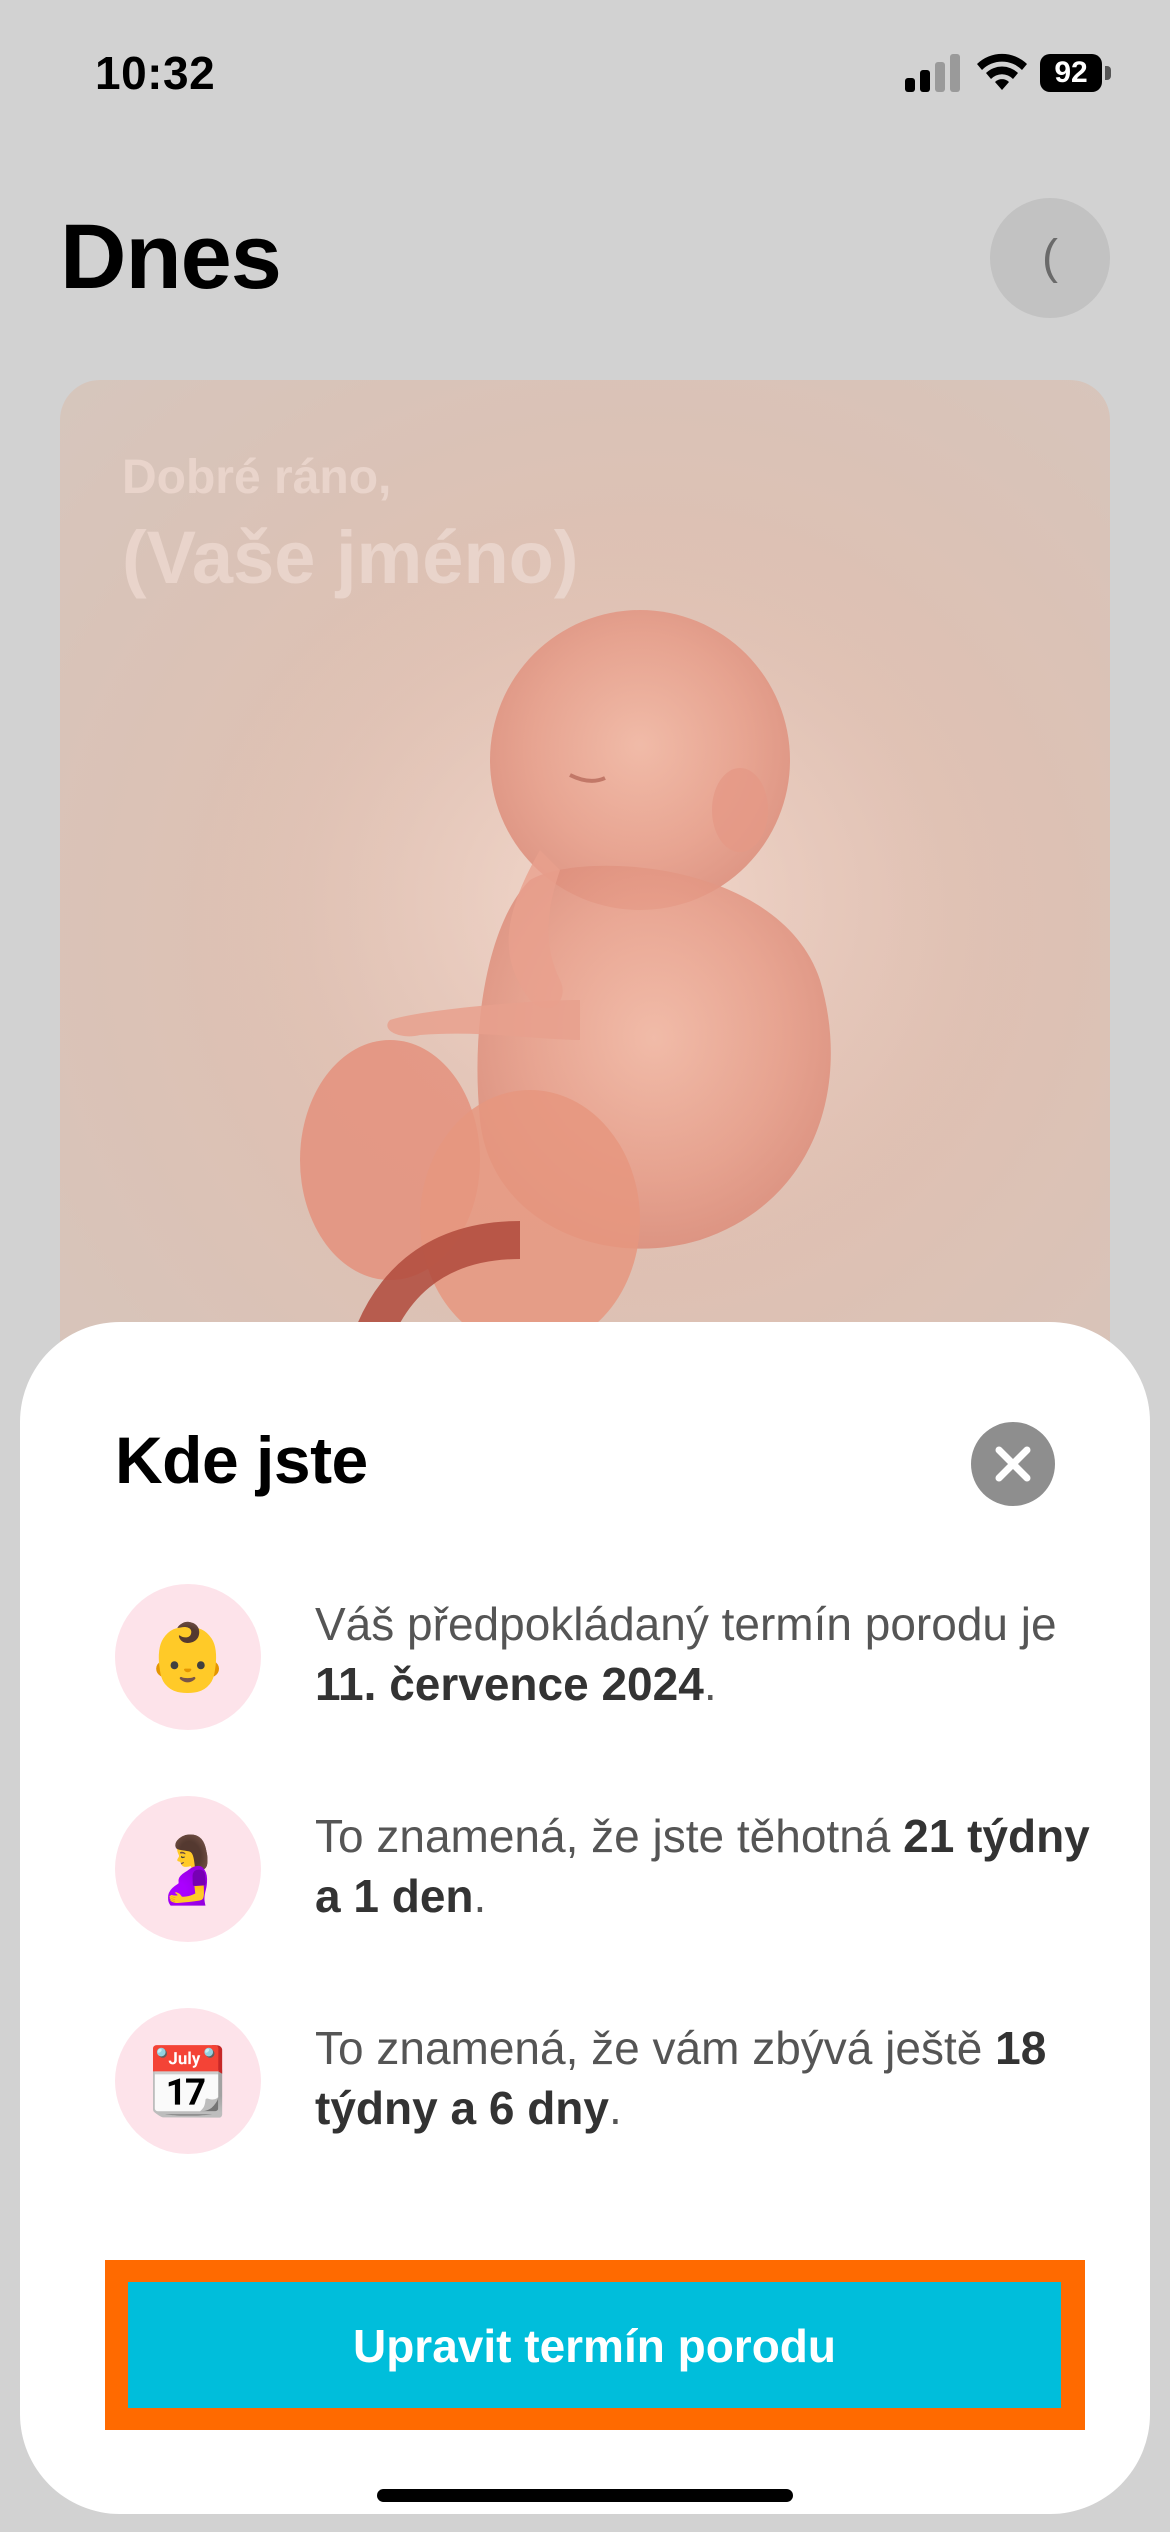 Image resolution: width=1170 pixels, height=2532 pixels. I want to click on pregnant-woman-icon: 🤰, so click(188, 1869).